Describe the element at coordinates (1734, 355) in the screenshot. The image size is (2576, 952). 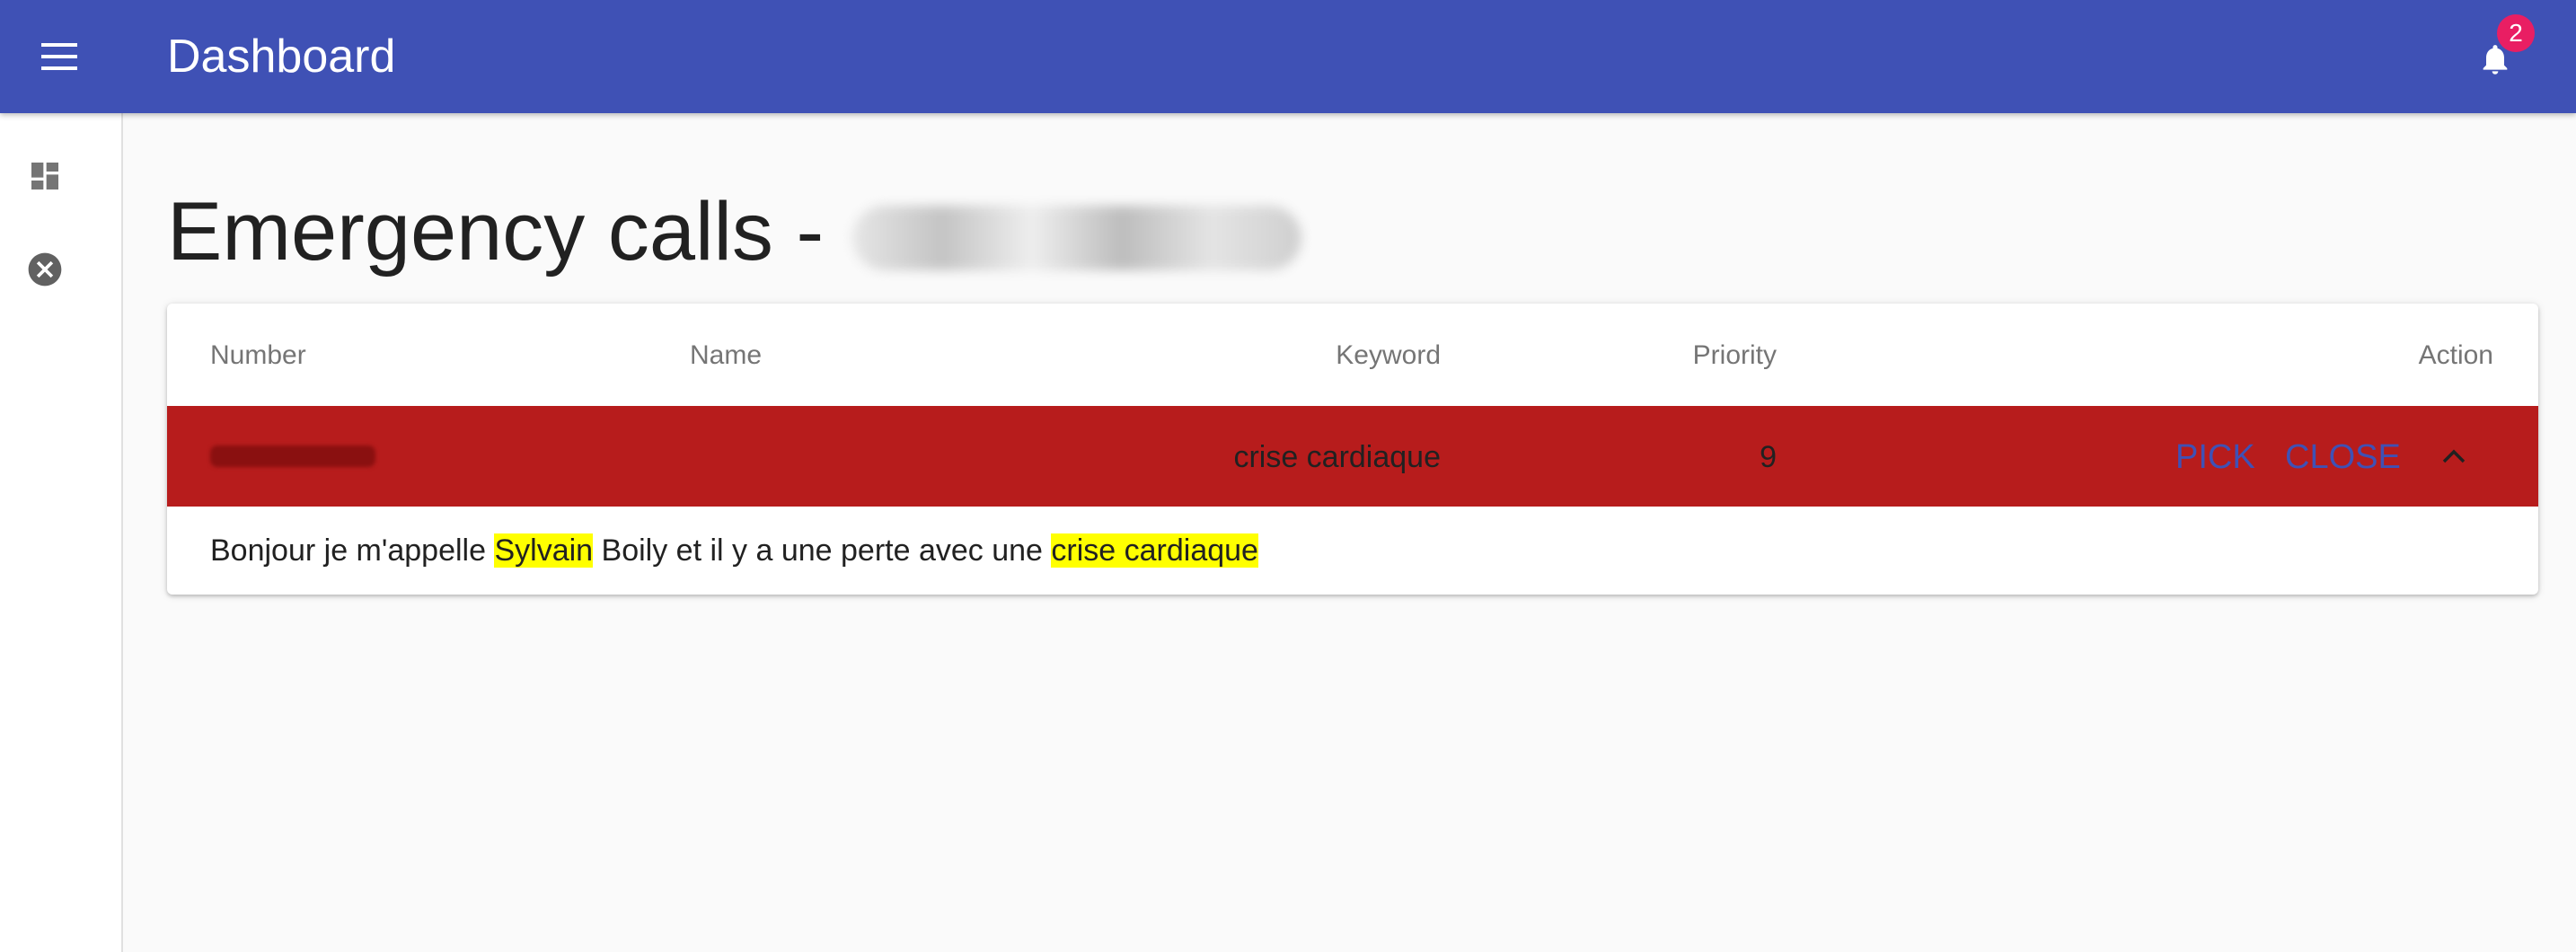
I see `header-priority: Priority` at that location.